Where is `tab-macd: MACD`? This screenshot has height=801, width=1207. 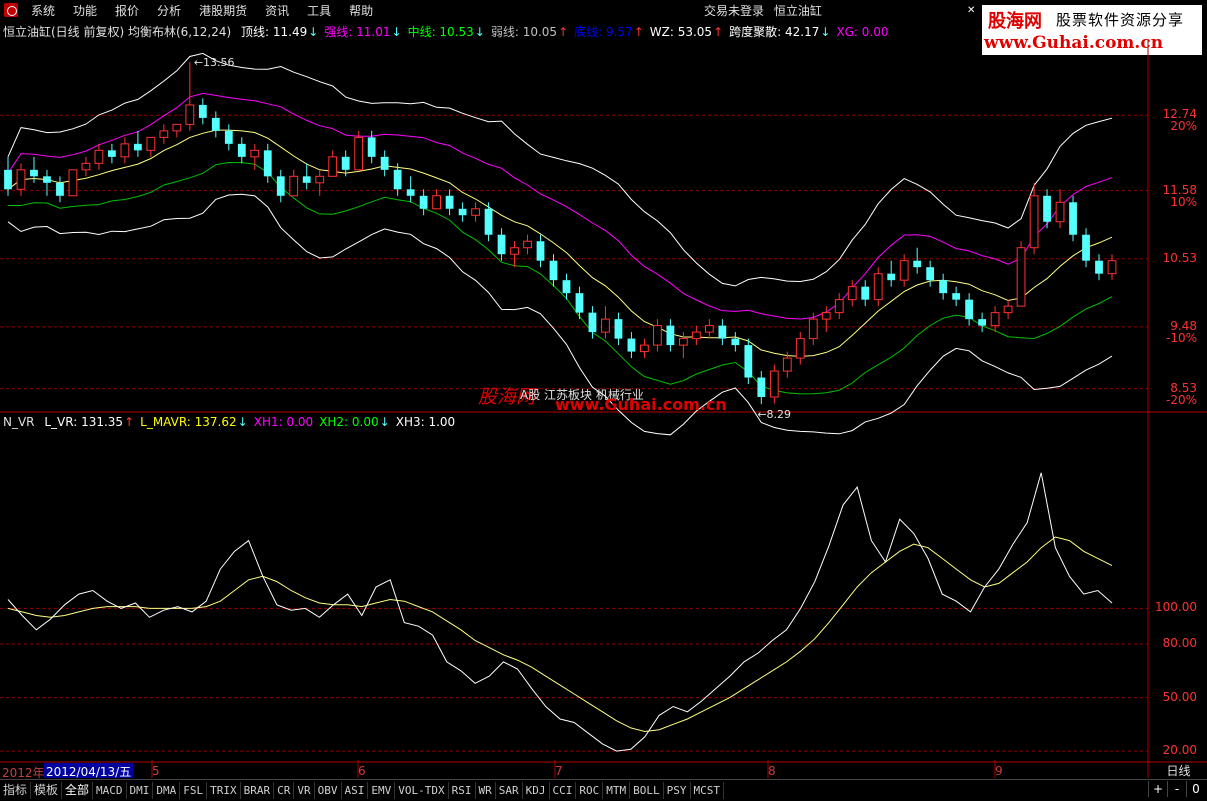 tab-macd: MACD is located at coordinates (110, 790).